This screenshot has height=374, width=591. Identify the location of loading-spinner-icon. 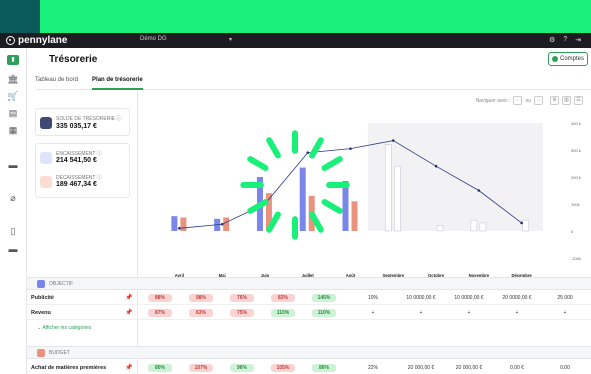
(295, 185).